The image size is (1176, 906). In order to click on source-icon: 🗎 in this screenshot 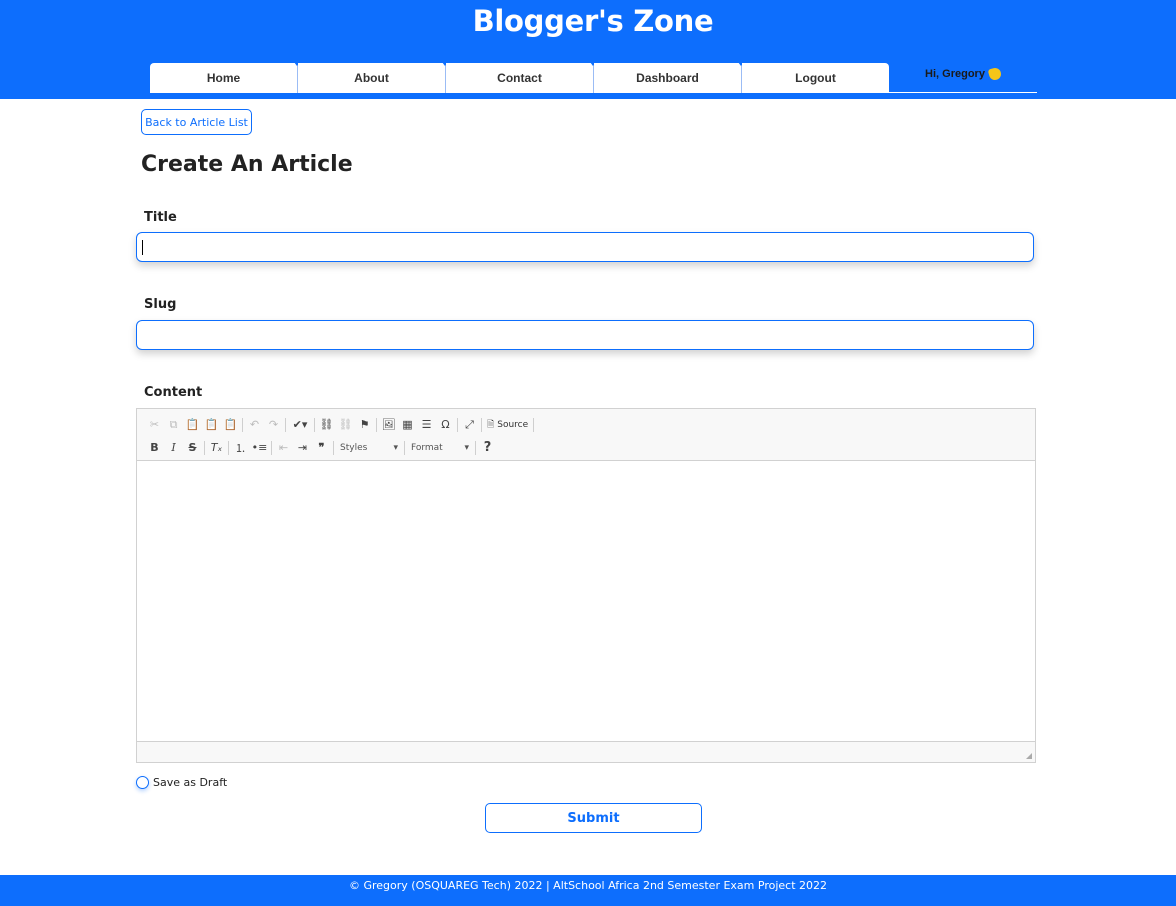, I will do `click(491, 424)`.